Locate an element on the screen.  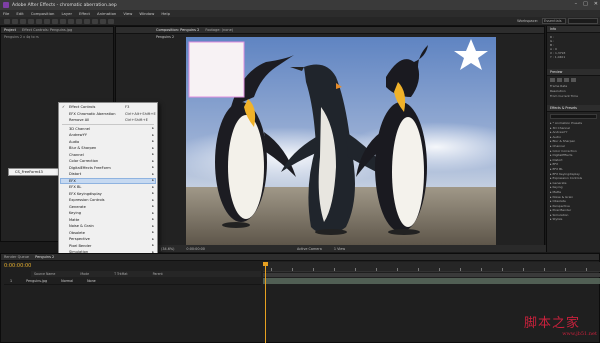
menu-view: View is located at coordinates (127, 13).